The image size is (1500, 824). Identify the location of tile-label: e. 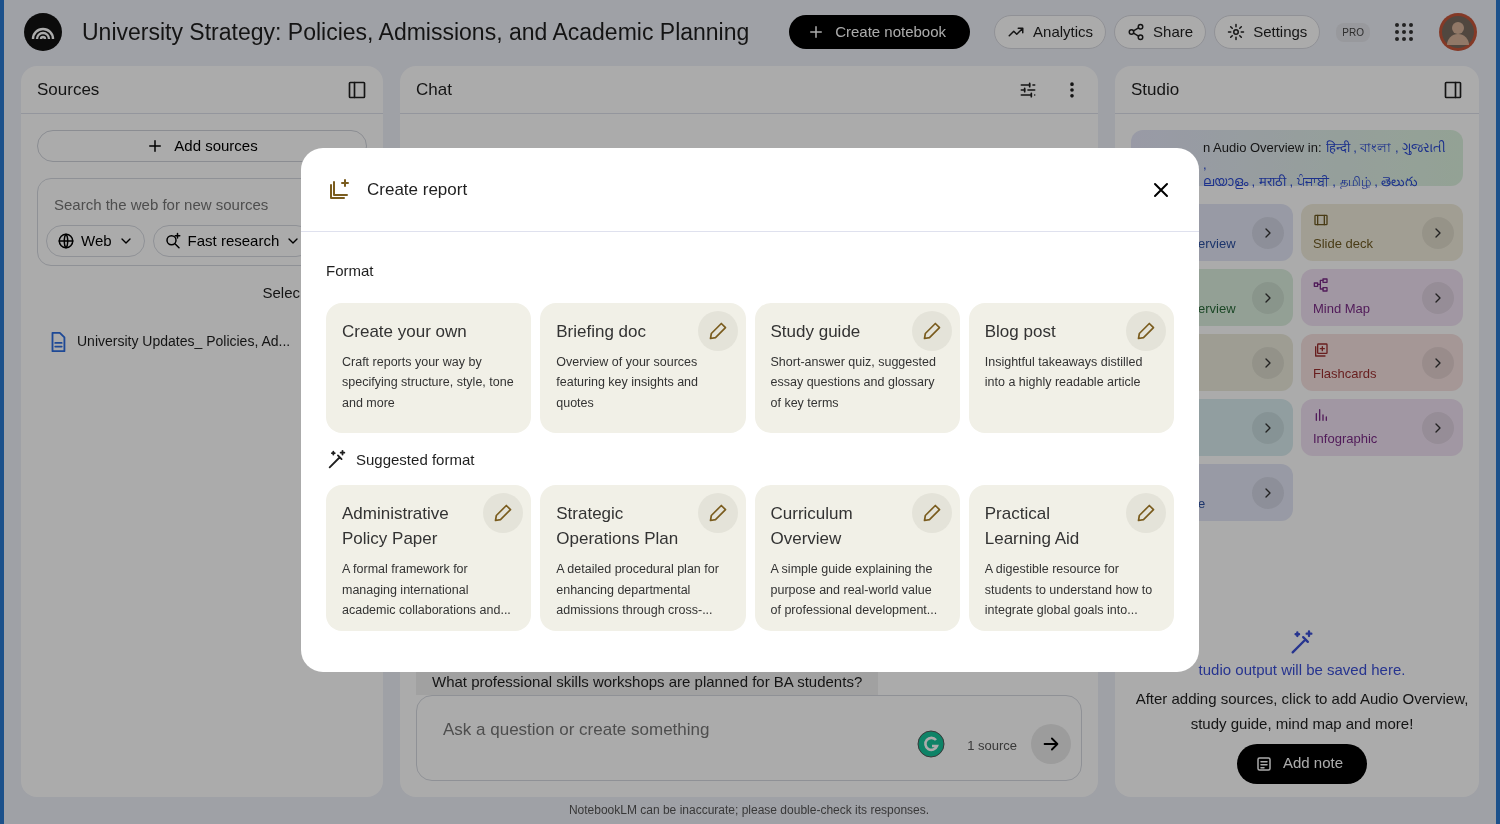
(1202, 503).